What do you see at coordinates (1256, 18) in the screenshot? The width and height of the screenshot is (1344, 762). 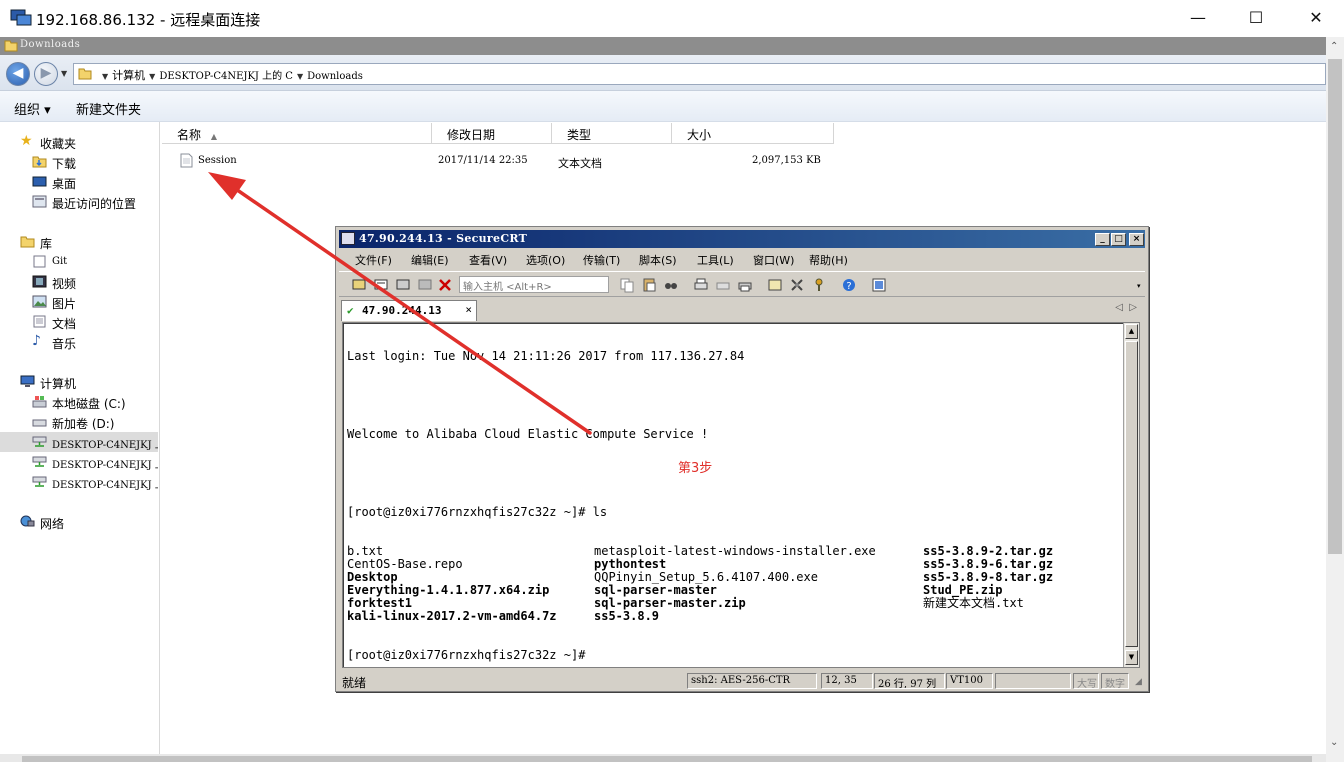 I see `maximize-button: ☐` at bounding box center [1256, 18].